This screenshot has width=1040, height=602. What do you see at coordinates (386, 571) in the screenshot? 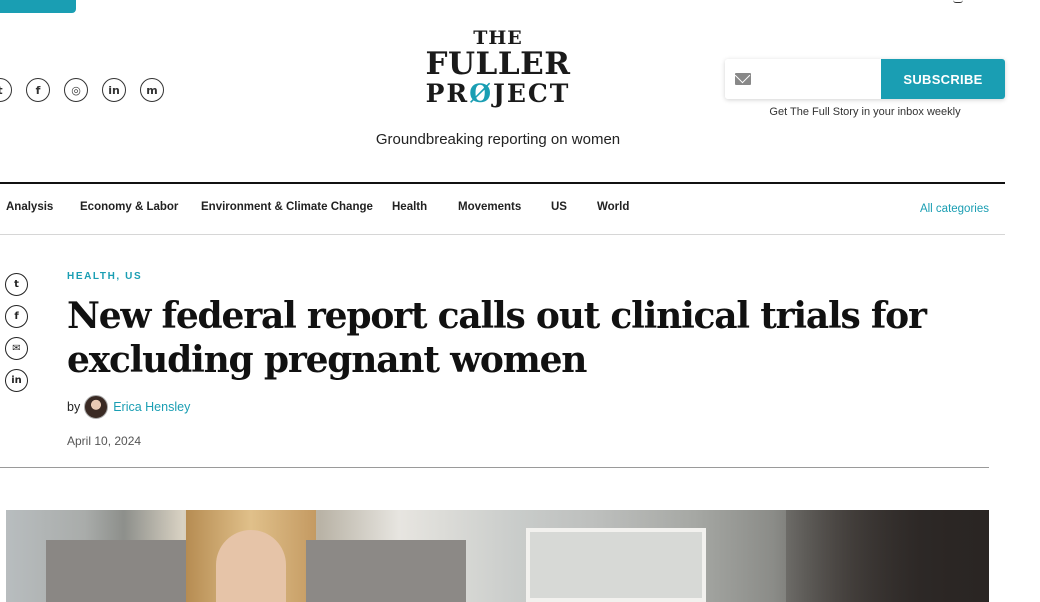
I see `hero-image-cardigan-right` at bounding box center [386, 571].